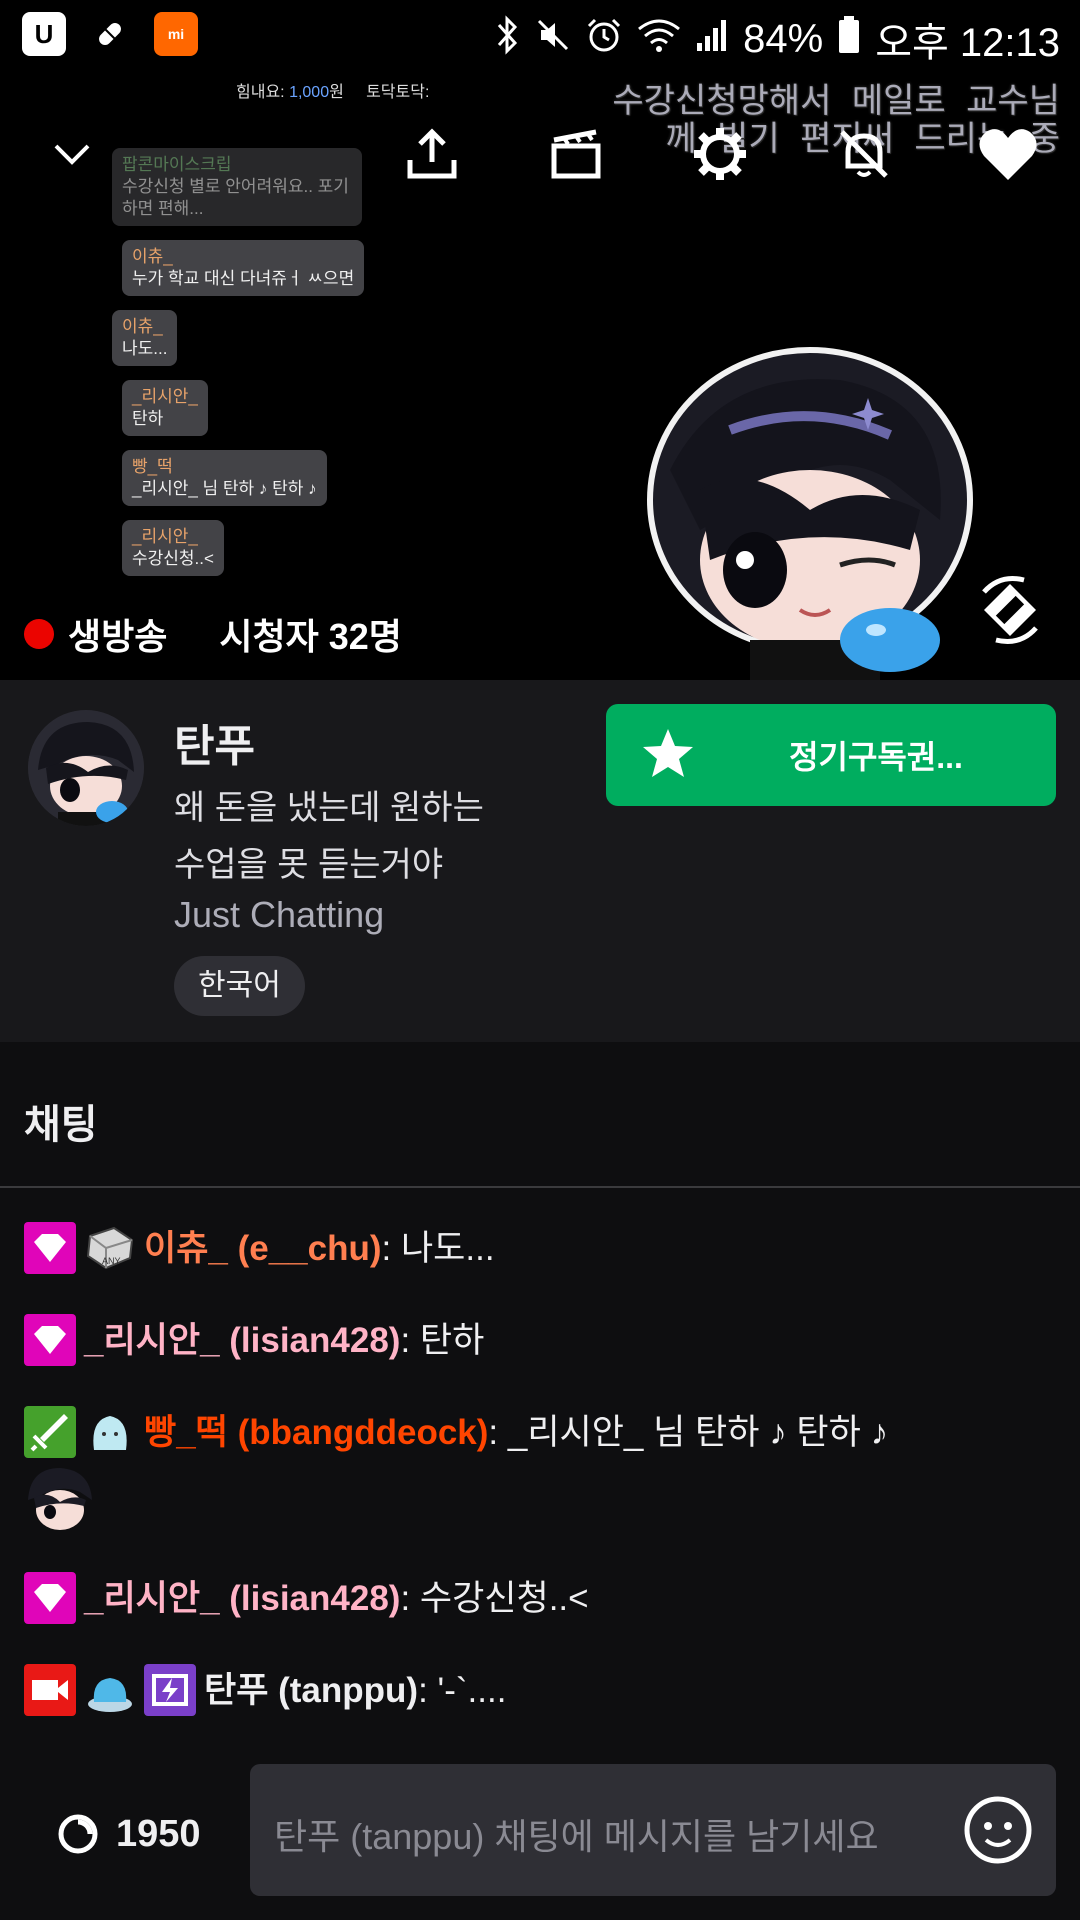  What do you see at coordinates (213, 634) in the screenshot?
I see `live-indicator: 생방송 시청자 32명` at bounding box center [213, 634].